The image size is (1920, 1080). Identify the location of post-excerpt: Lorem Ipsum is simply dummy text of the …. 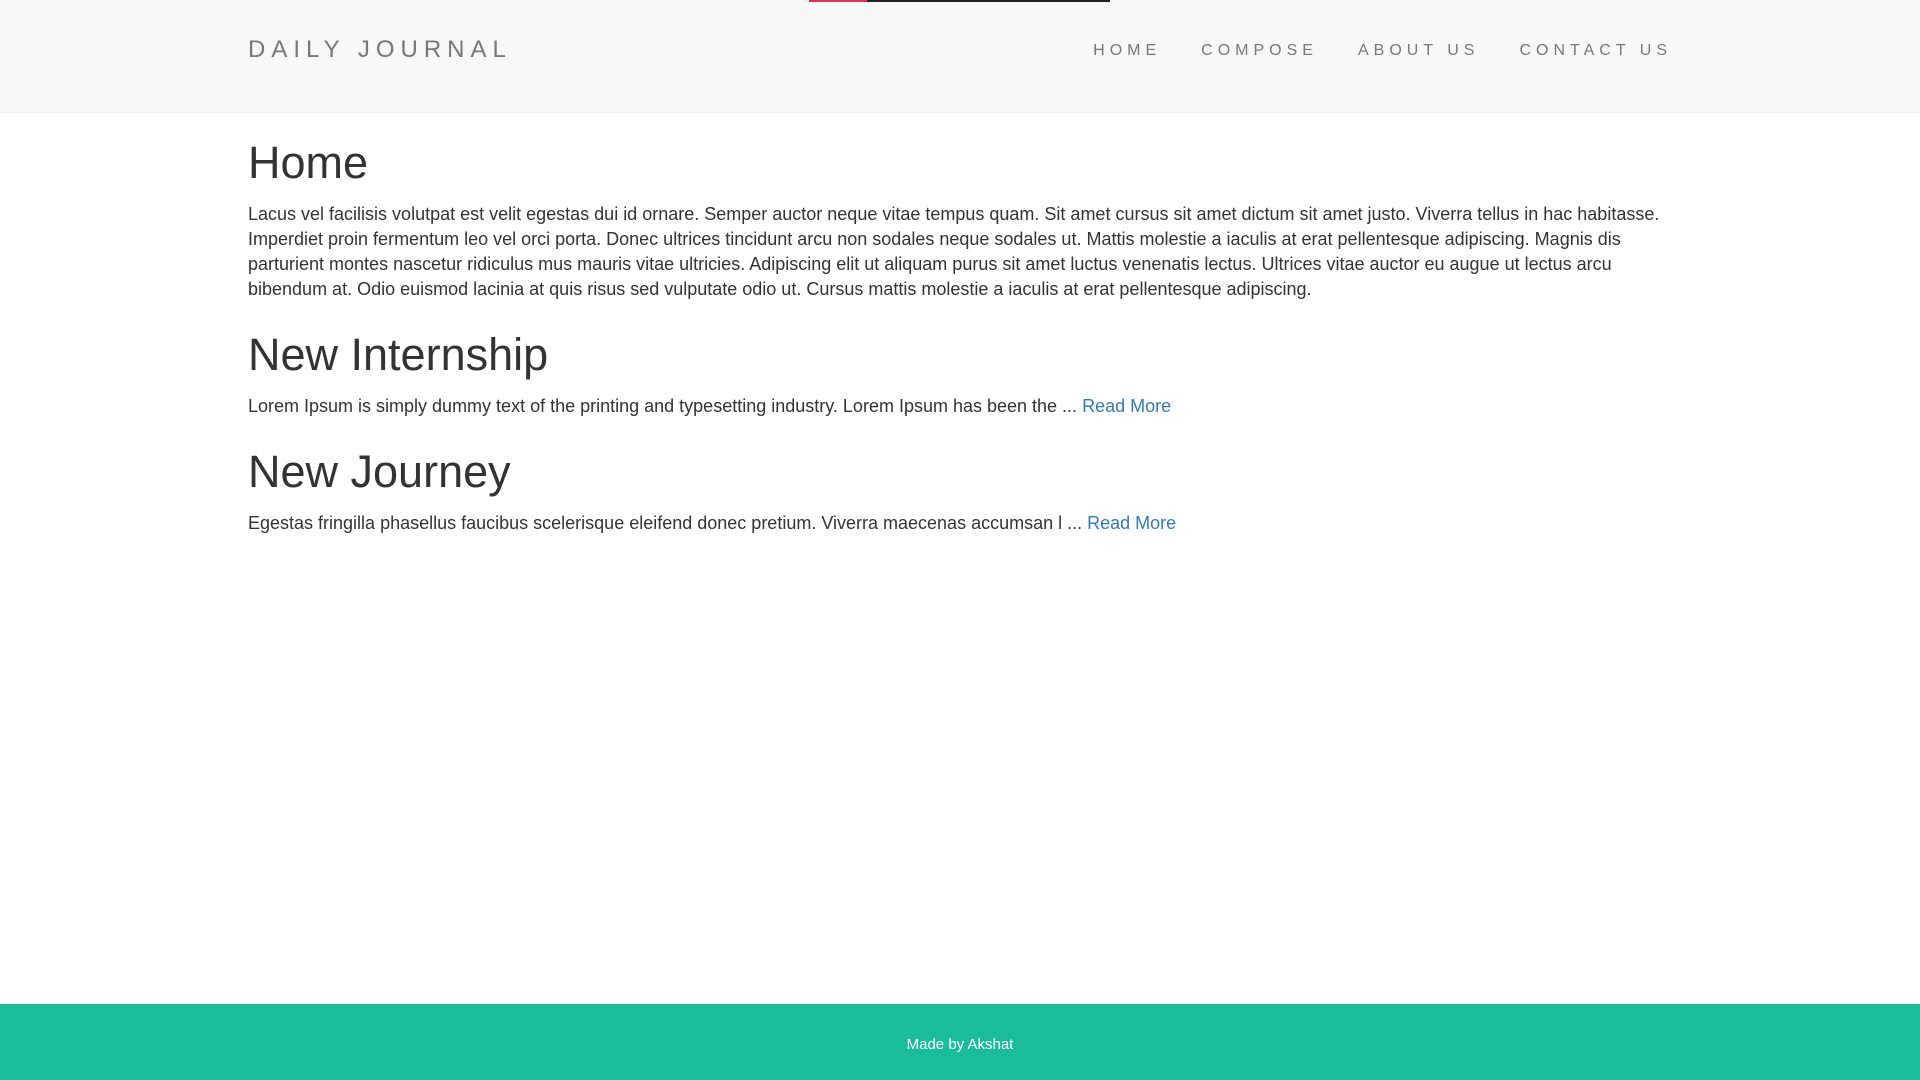
(663, 406).